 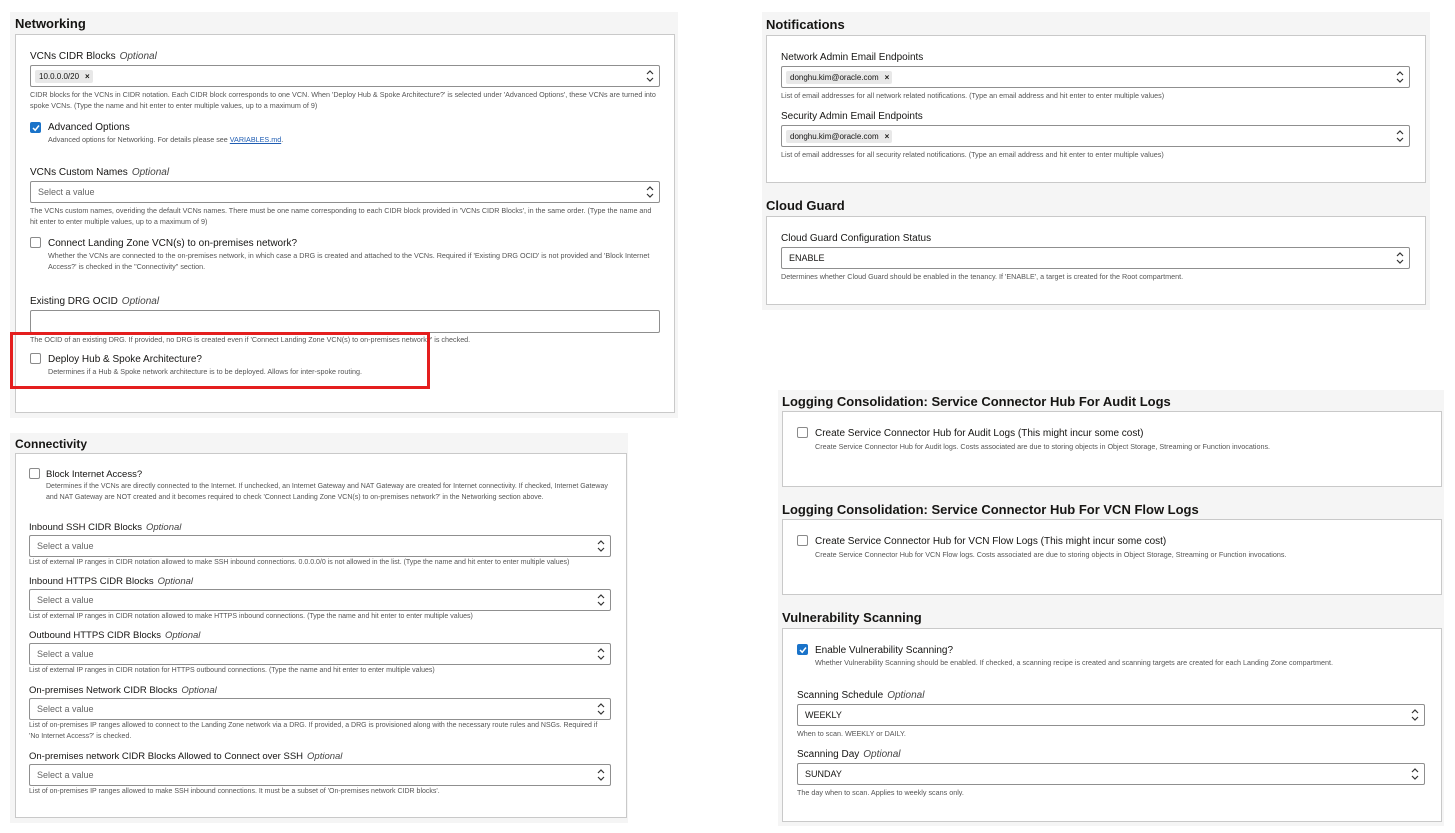 What do you see at coordinates (50, 23) in the screenshot?
I see `networking-title: Networking` at bounding box center [50, 23].